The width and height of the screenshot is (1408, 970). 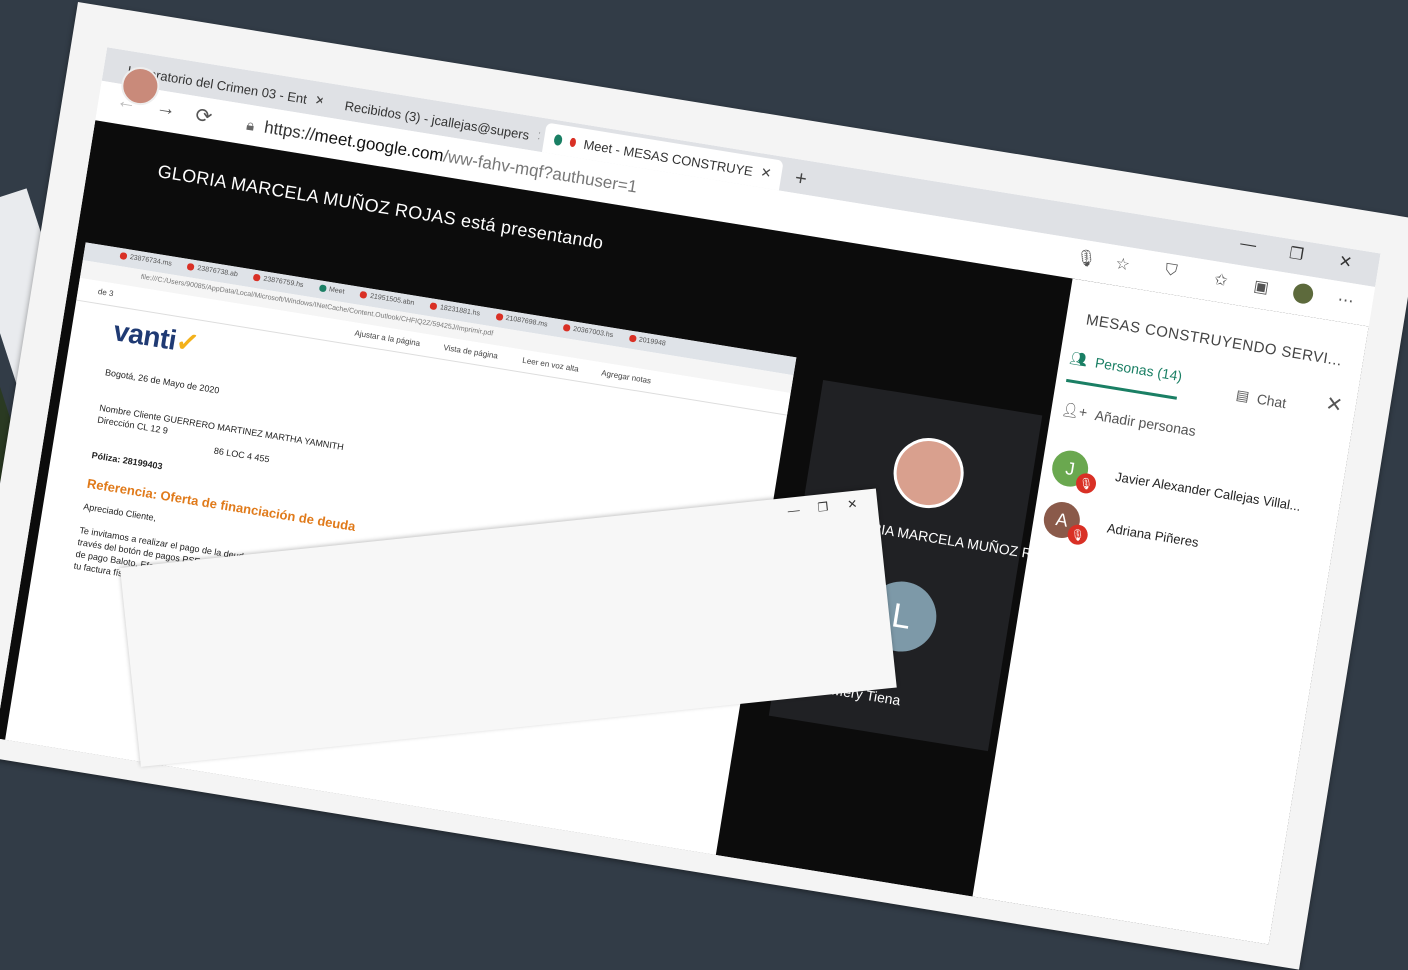 I want to click on tab-people: 👥︎ Personas (14), so click(x=1126, y=366).